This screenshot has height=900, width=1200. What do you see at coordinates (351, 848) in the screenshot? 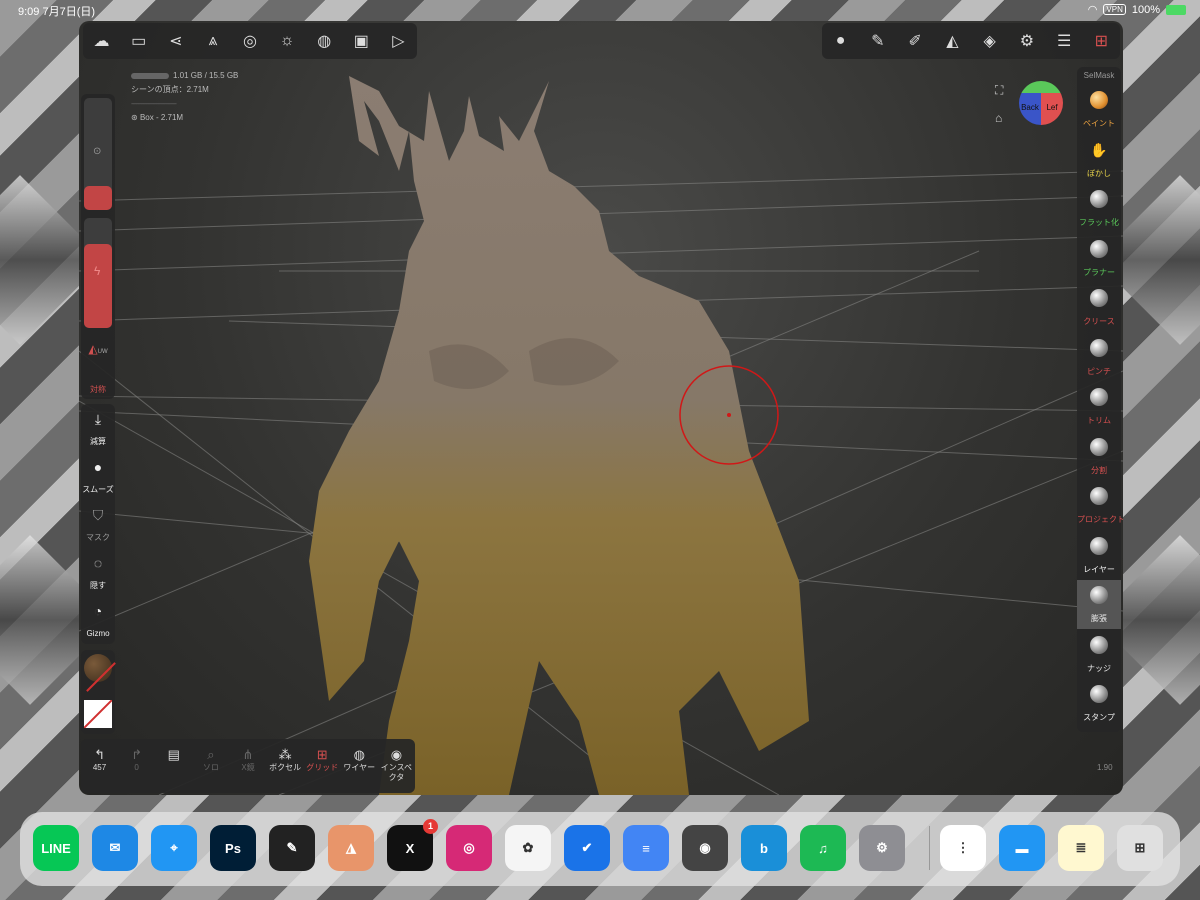
I see `dock-app-dunes: ◮` at bounding box center [351, 848].